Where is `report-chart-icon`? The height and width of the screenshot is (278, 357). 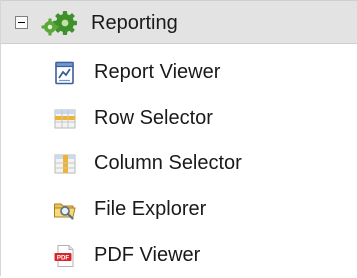 report-chart-icon is located at coordinates (64, 73).